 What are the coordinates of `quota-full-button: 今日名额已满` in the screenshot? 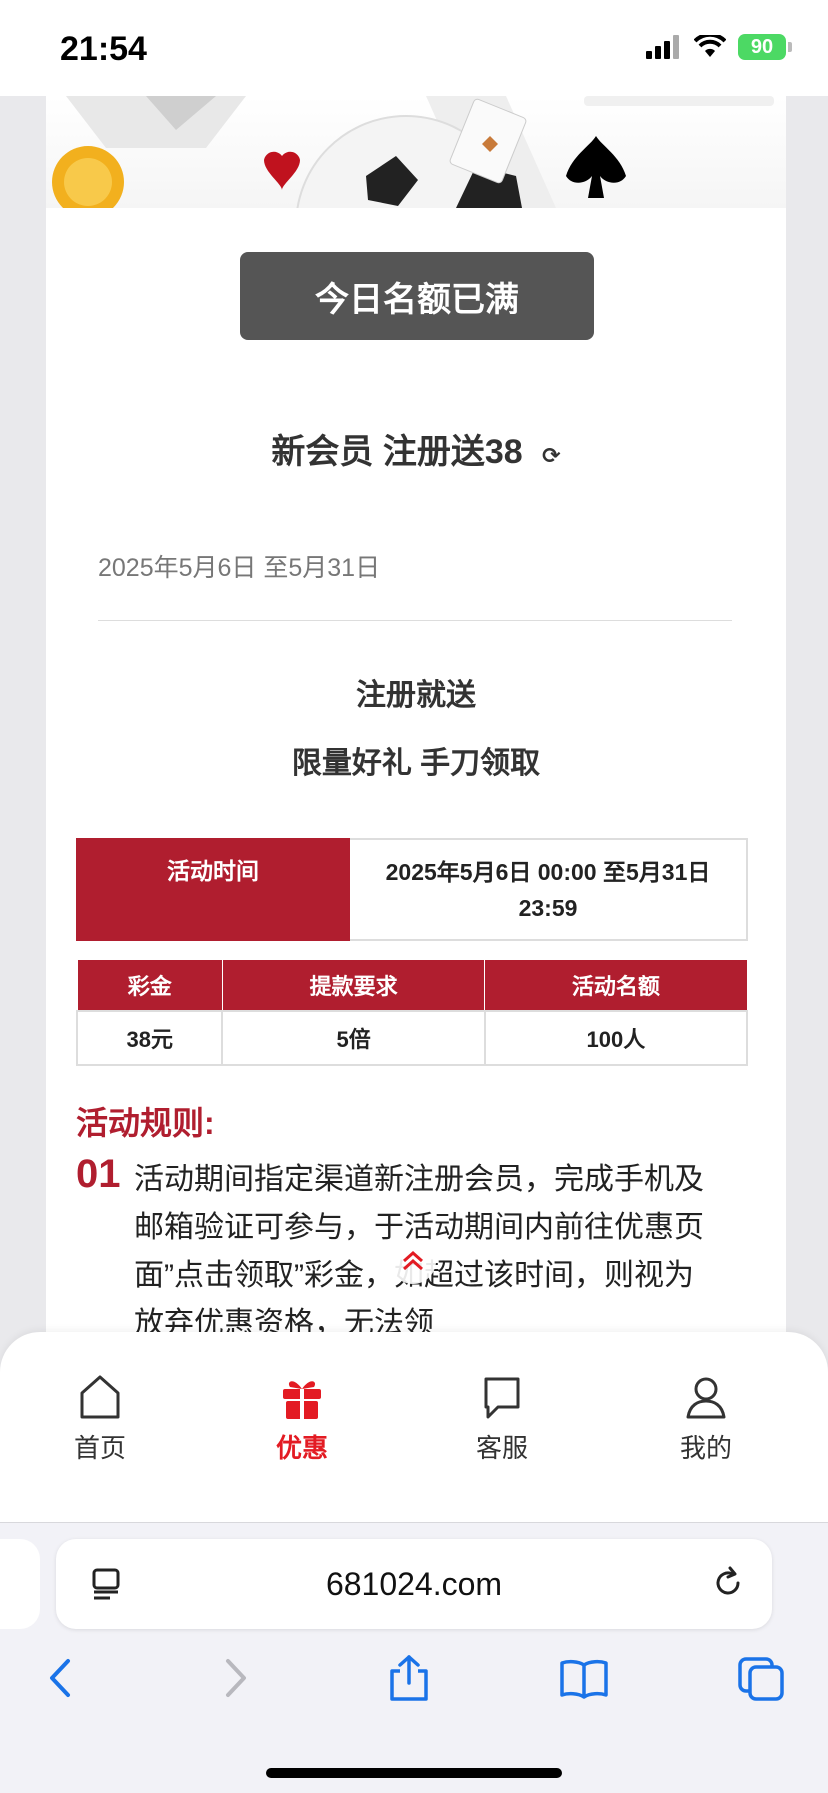 It's located at (417, 296).